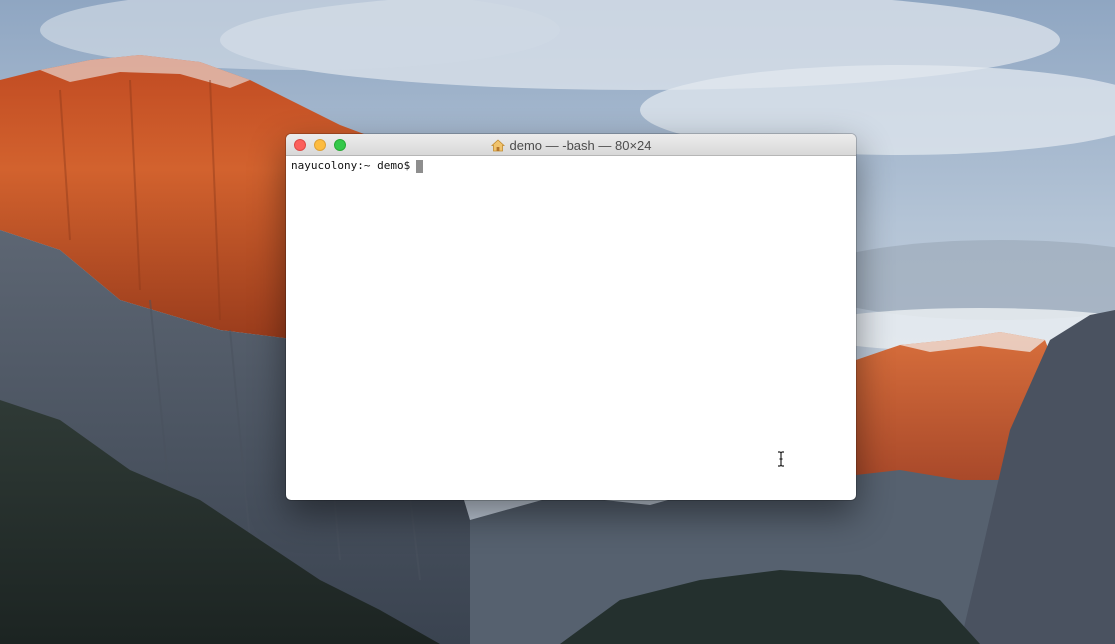 The width and height of the screenshot is (1115, 644). What do you see at coordinates (571, 166) in the screenshot?
I see `prompt-line: nayucolony:~ demo$` at bounding box center [571, 166].